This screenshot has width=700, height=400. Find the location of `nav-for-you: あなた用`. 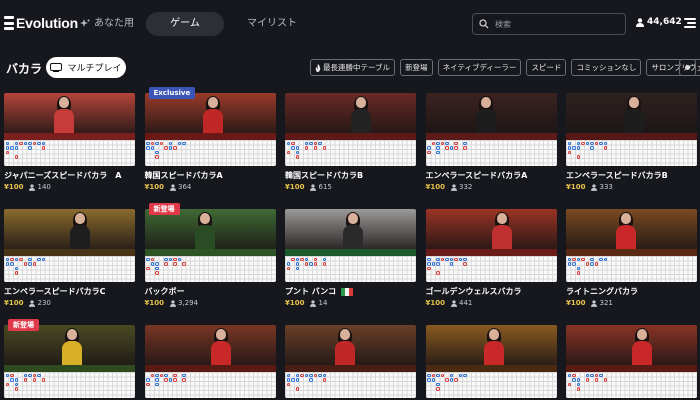

nav-for-you: あなた用 is located at coordinates (107, 24).